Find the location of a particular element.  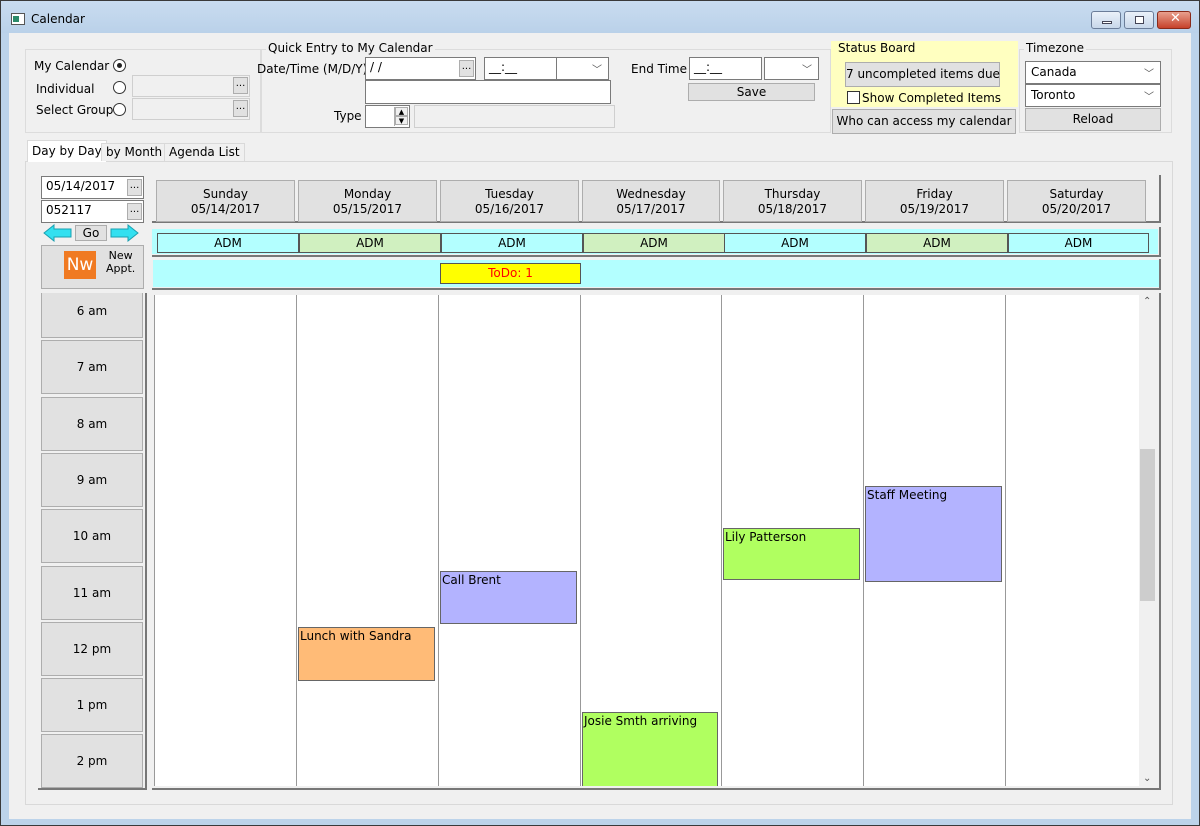

select-group-label: Select Group is located at coordinates (75, 110).